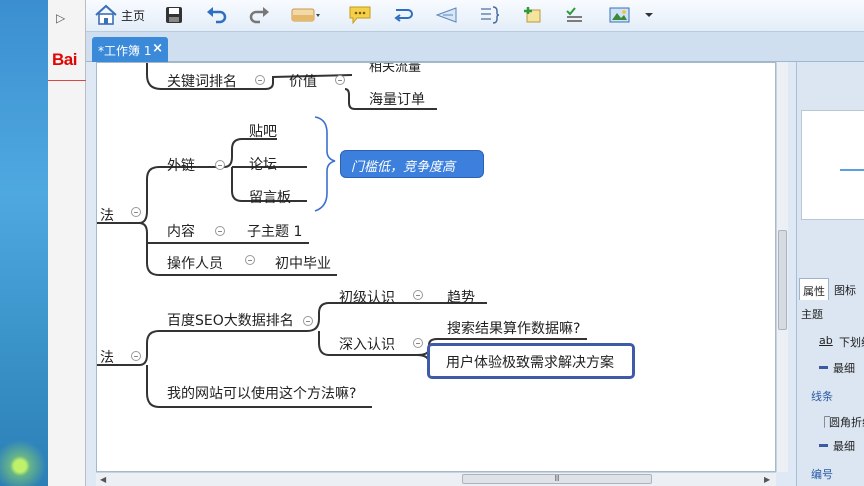 This screenshot has width=864, height=486. I want to click on scroll-right-icon: ▶, so click(767, 479).